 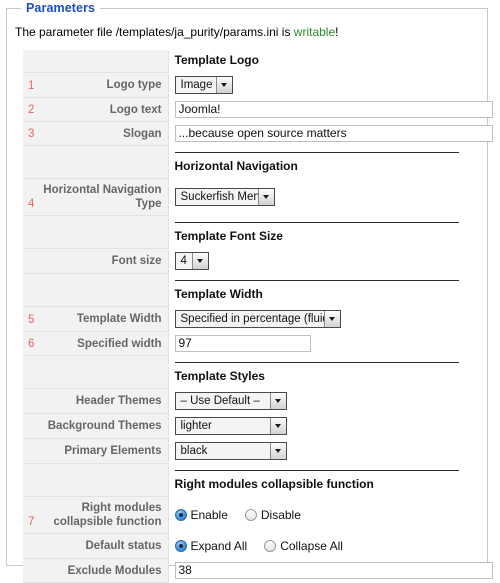 I want to click on row-value-horizontal-nav-type: Suckerfish Menu, so click(x=320, y=197).